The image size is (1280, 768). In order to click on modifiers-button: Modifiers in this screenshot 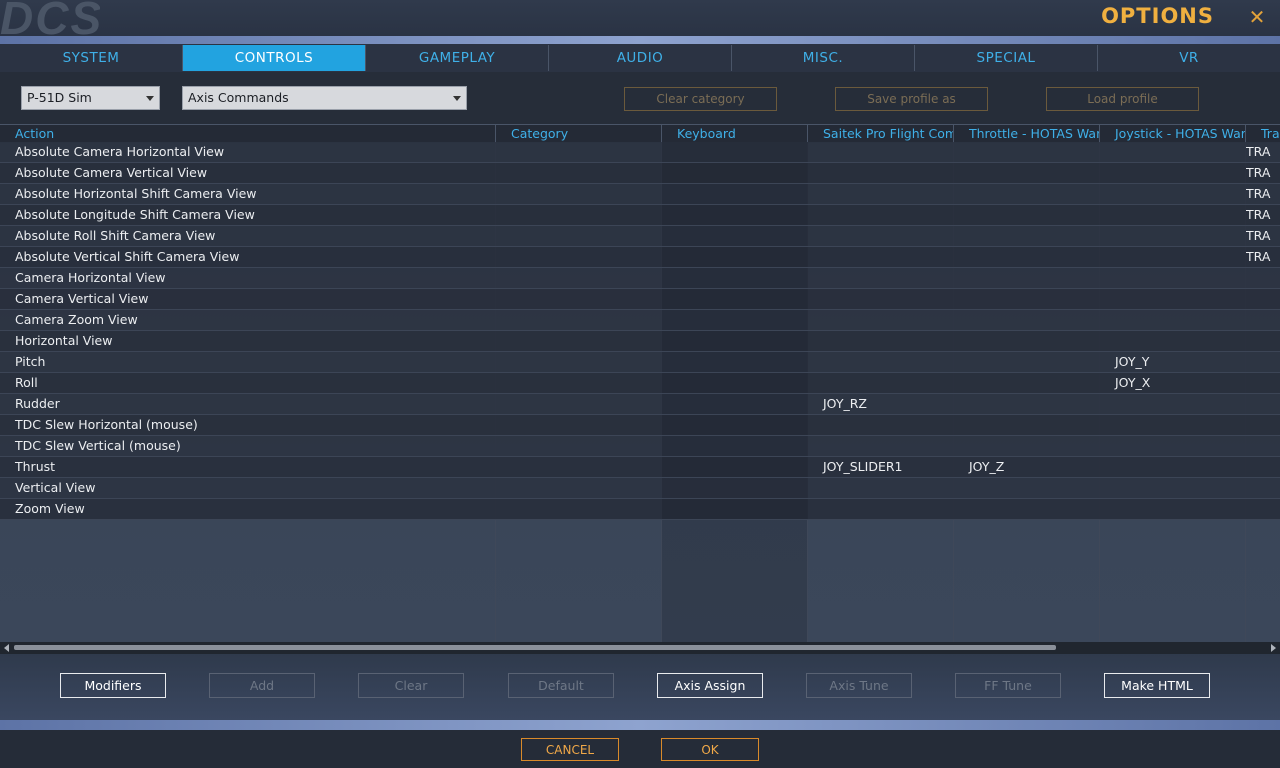, I will do `click(113, 685)`.